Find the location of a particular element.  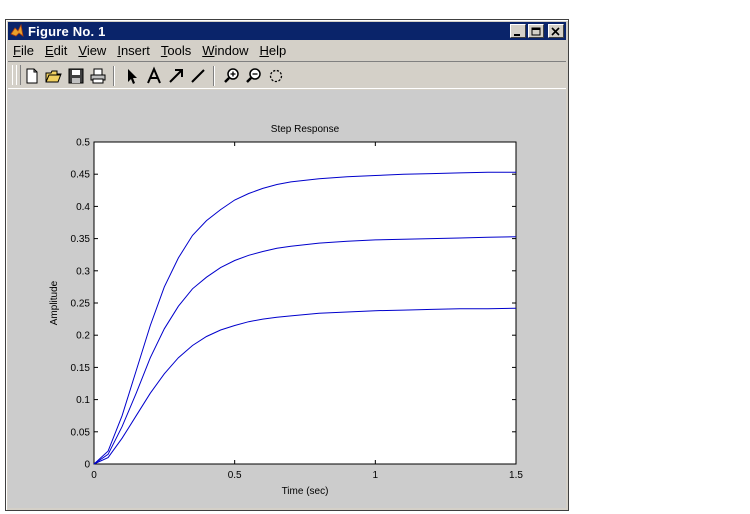

rotate-3d-icon is located at coordinates (276, 76).